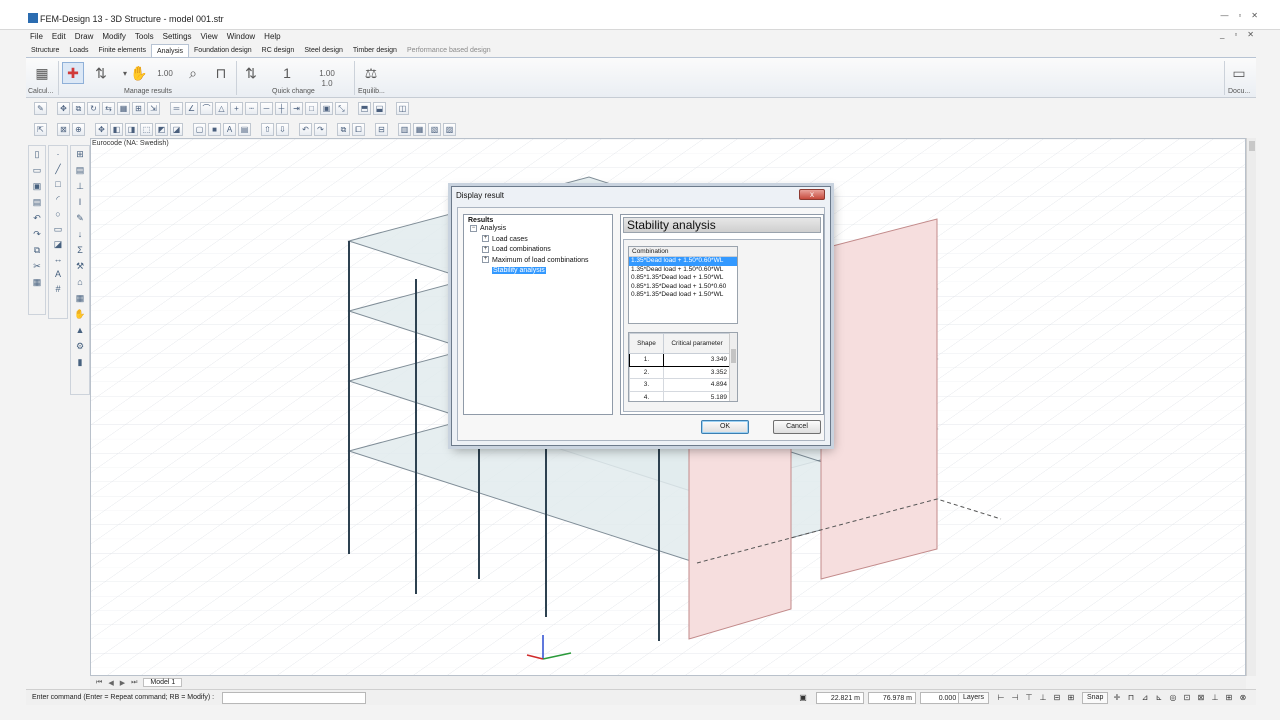 The width and height of the screenshot is (1280, 720). I want to click on angle-icon: ∠, so click(191, 108).